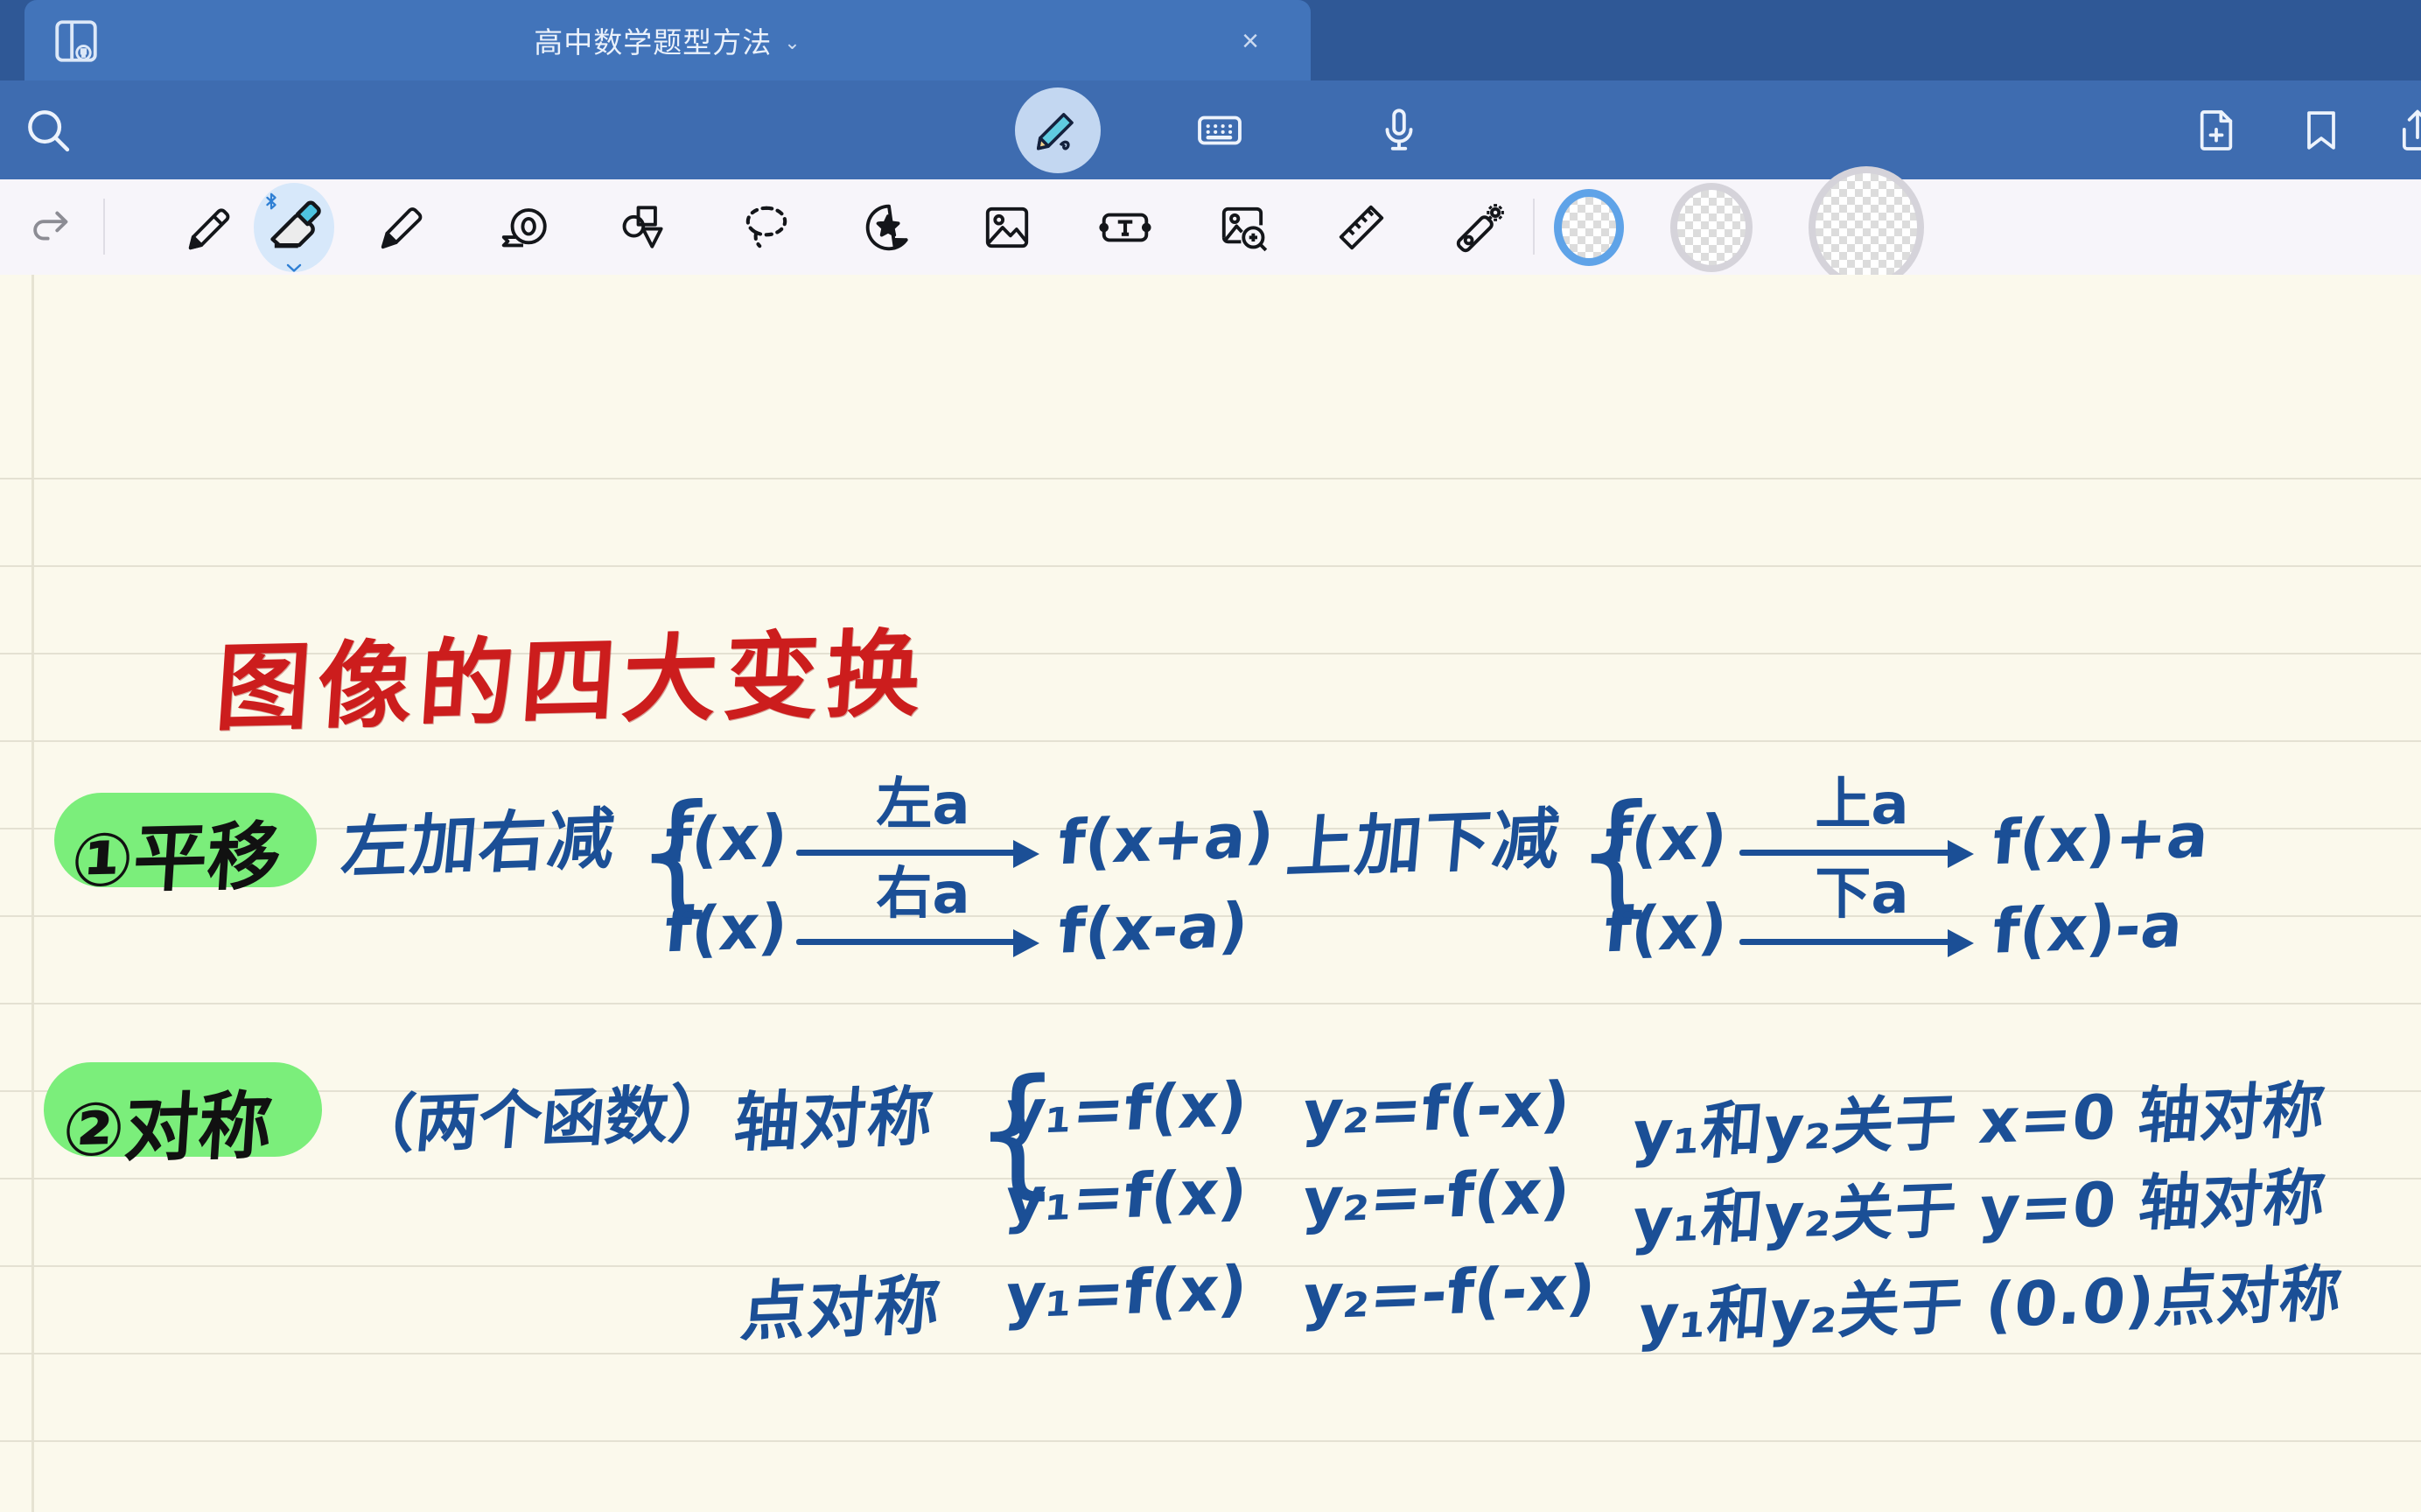 This screenshot has height=1512, width=2421. Describe the element at coordinates (1979, 1122) in the screenshot. I see `section-2-g1-l1-conclusion: y₁和y₂关于 x=0 轴对称` at that location.